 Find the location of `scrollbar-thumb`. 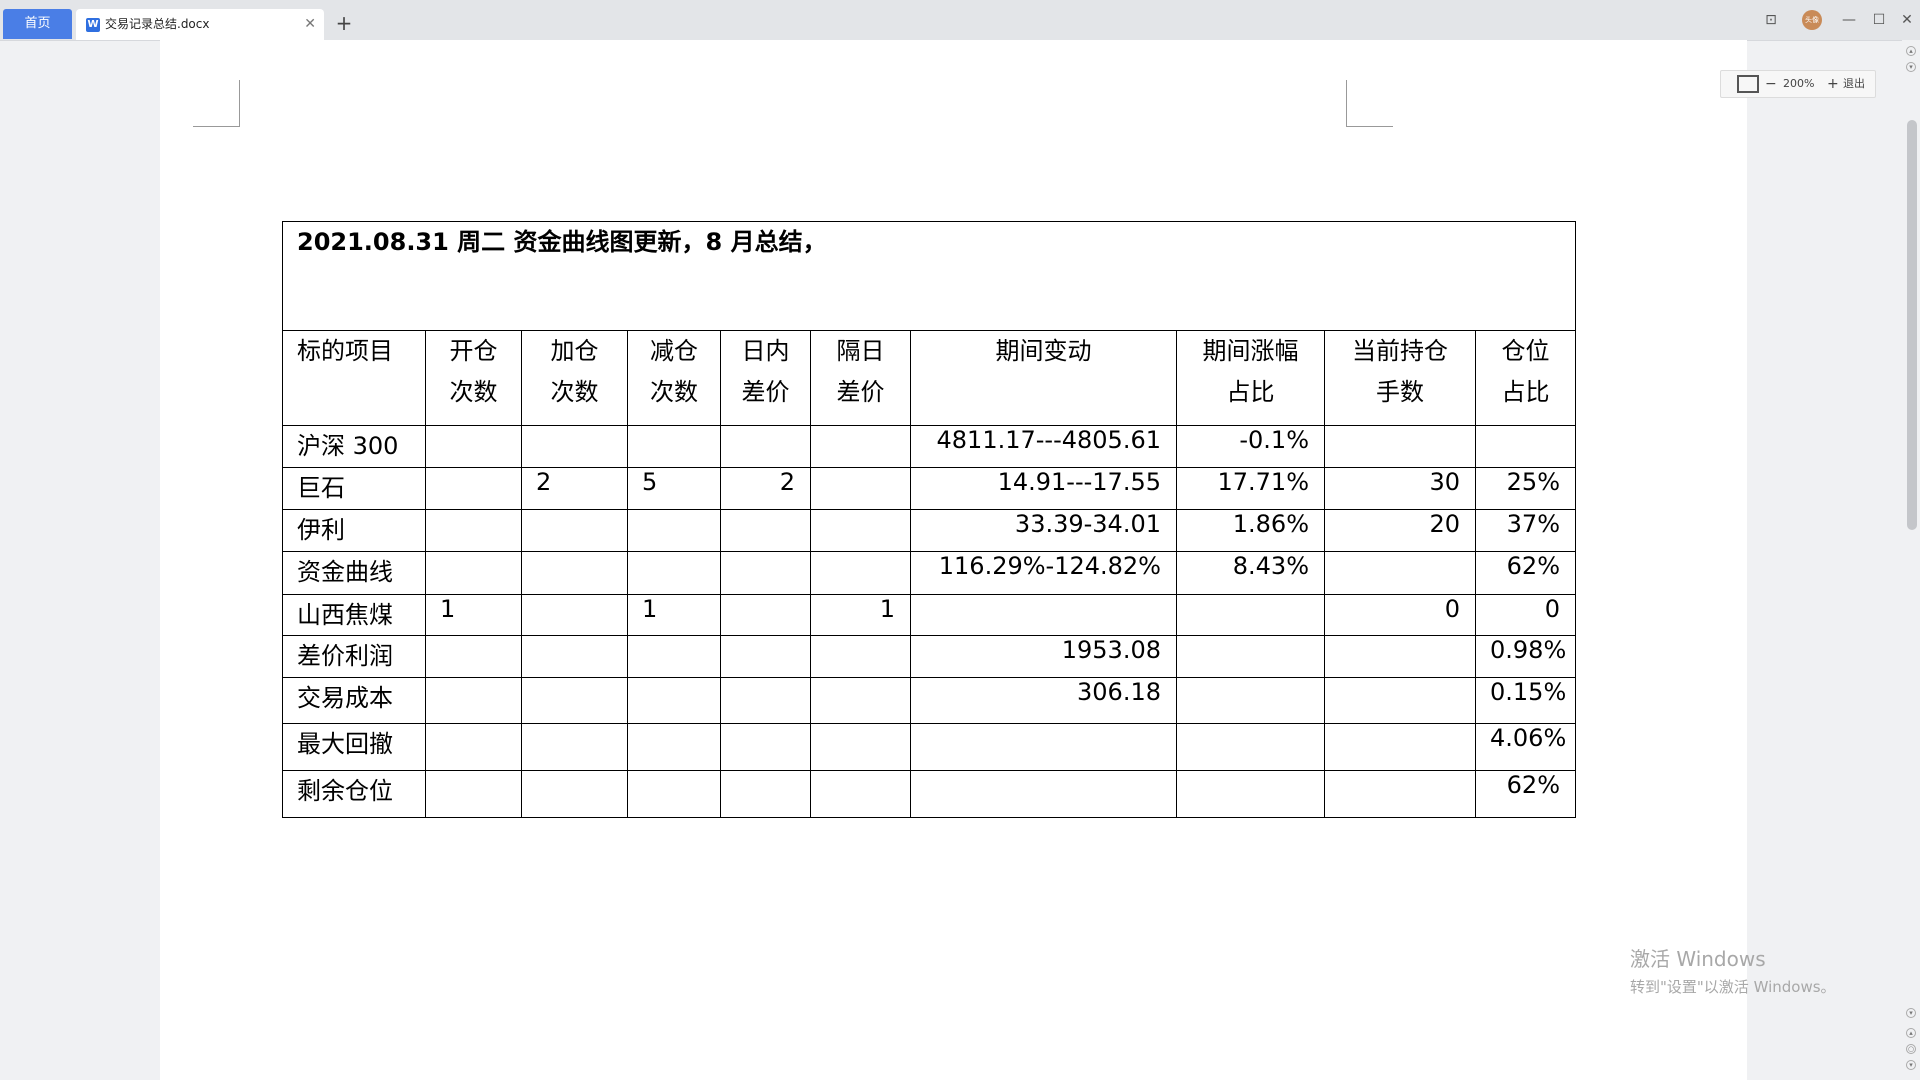

scrollbar-thumb is located at coordinates (1912, 325).